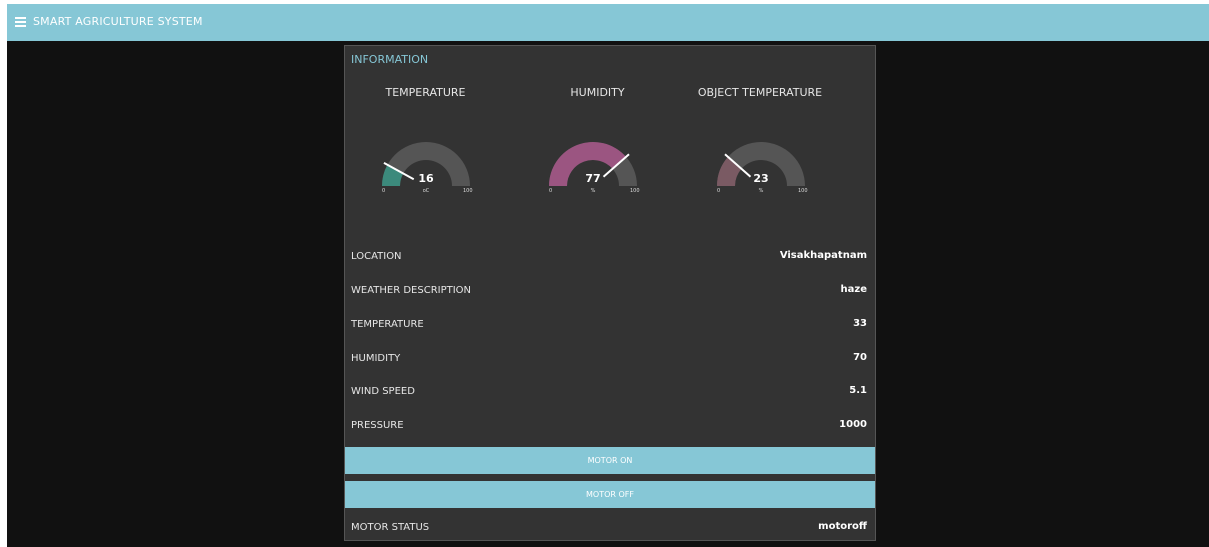 This screenshot has height=547, width=1209. What do you see at coordinates (761, 170) in the screenshot?
I see `gauge-object-temperature: 23 % 0 100` at bounding box center [761, 170].